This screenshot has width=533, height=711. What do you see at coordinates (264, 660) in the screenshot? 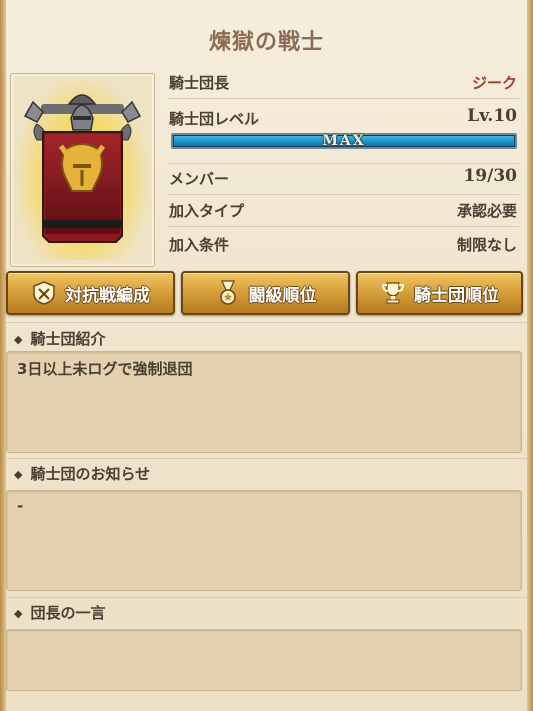
I see `leader-message-box` at bounding box center [264, 660].